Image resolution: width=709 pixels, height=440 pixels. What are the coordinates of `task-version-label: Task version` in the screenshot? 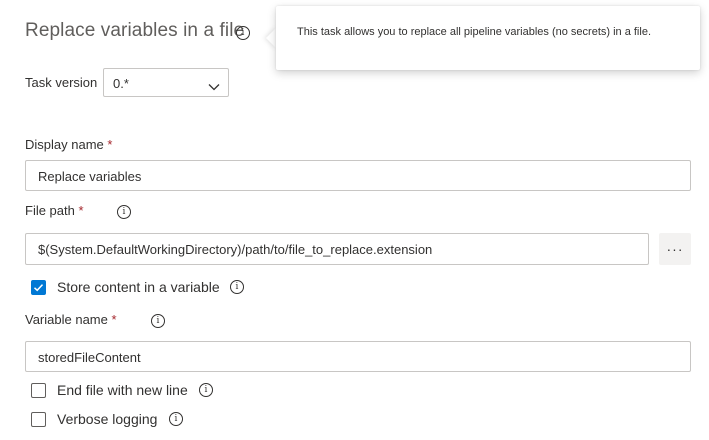 It's located at (61, 82).